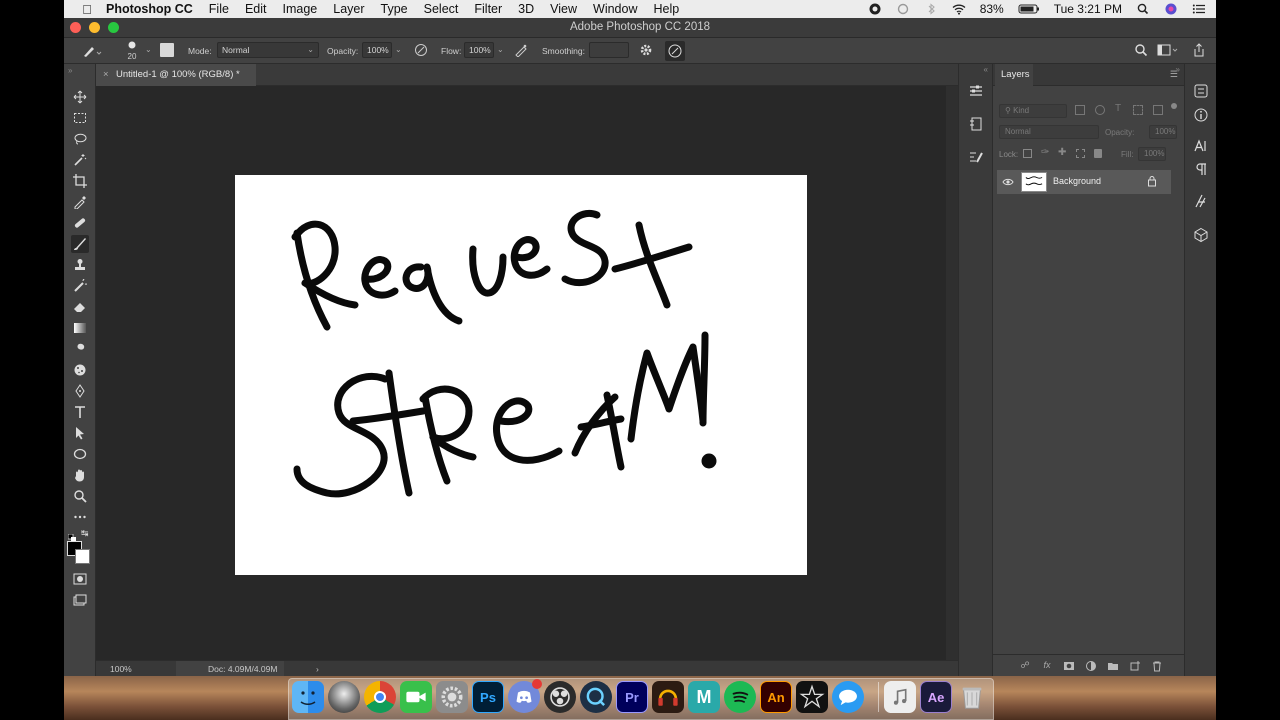 The height and width of the screenshot is (720, 1280). Describe the element at coordinates (1135, 666) in the screenshot. I see `new-layer-icon` at that location.